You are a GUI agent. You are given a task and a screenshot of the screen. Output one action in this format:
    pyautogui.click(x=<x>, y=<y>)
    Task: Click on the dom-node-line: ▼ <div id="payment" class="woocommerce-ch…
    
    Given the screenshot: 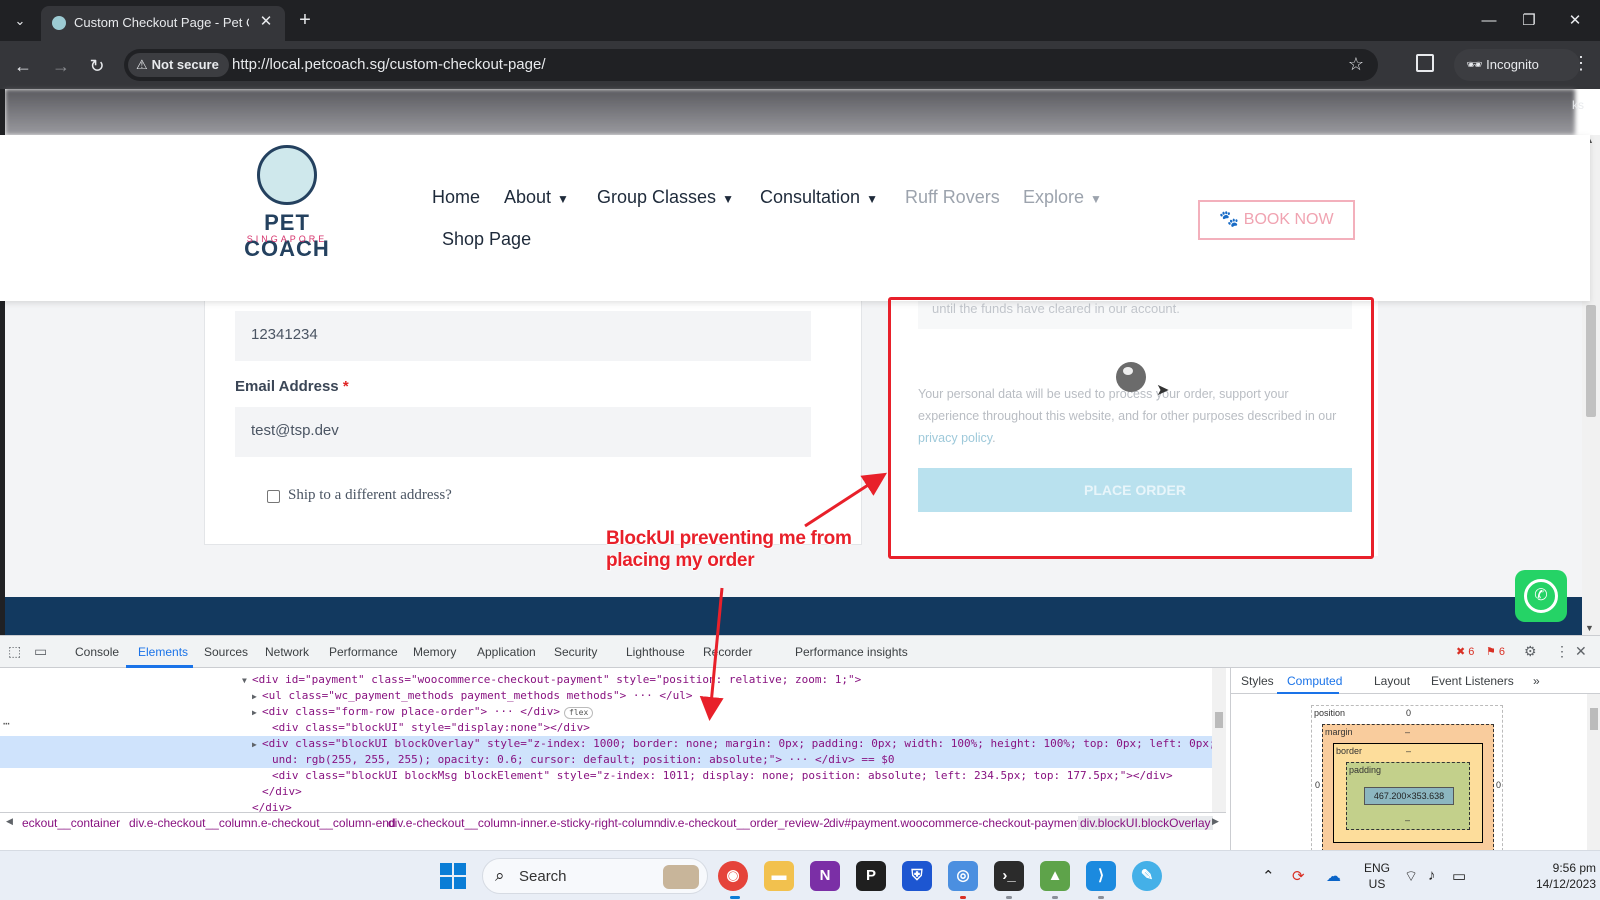 What is the action you would take?
    pyautogui.click(x=606, y=680)
    